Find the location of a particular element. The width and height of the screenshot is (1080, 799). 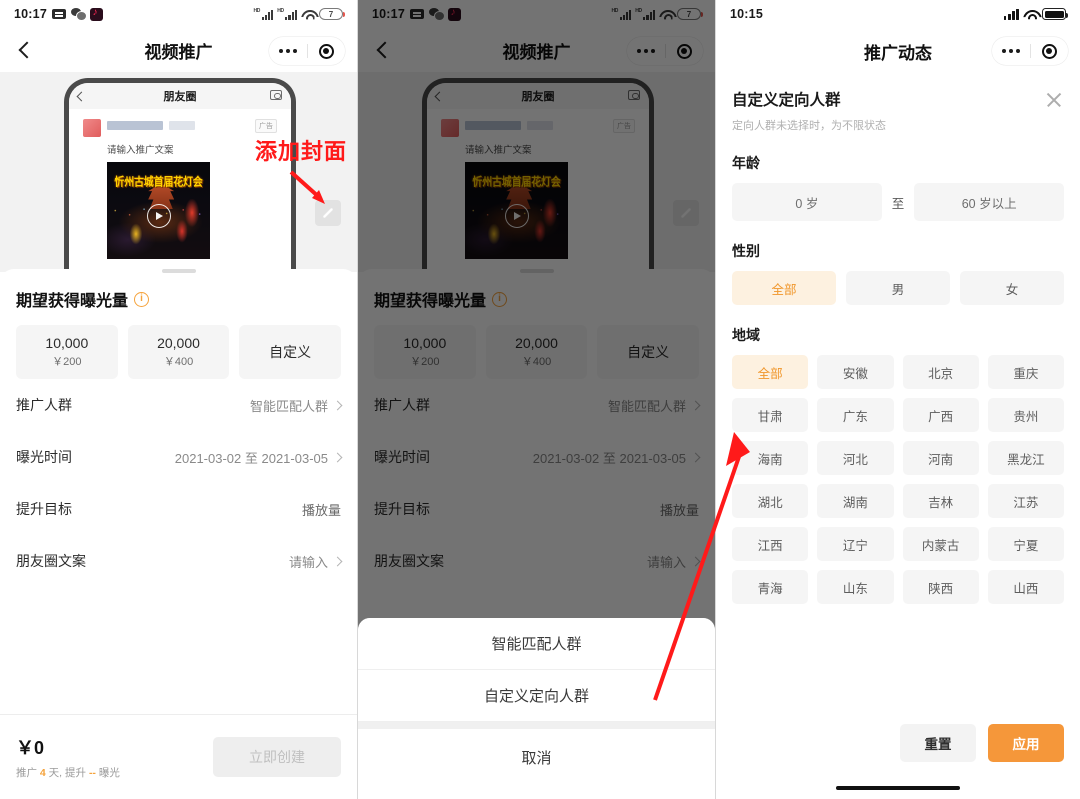

region-option-10: 河南 is located at coordinates (940, 458).